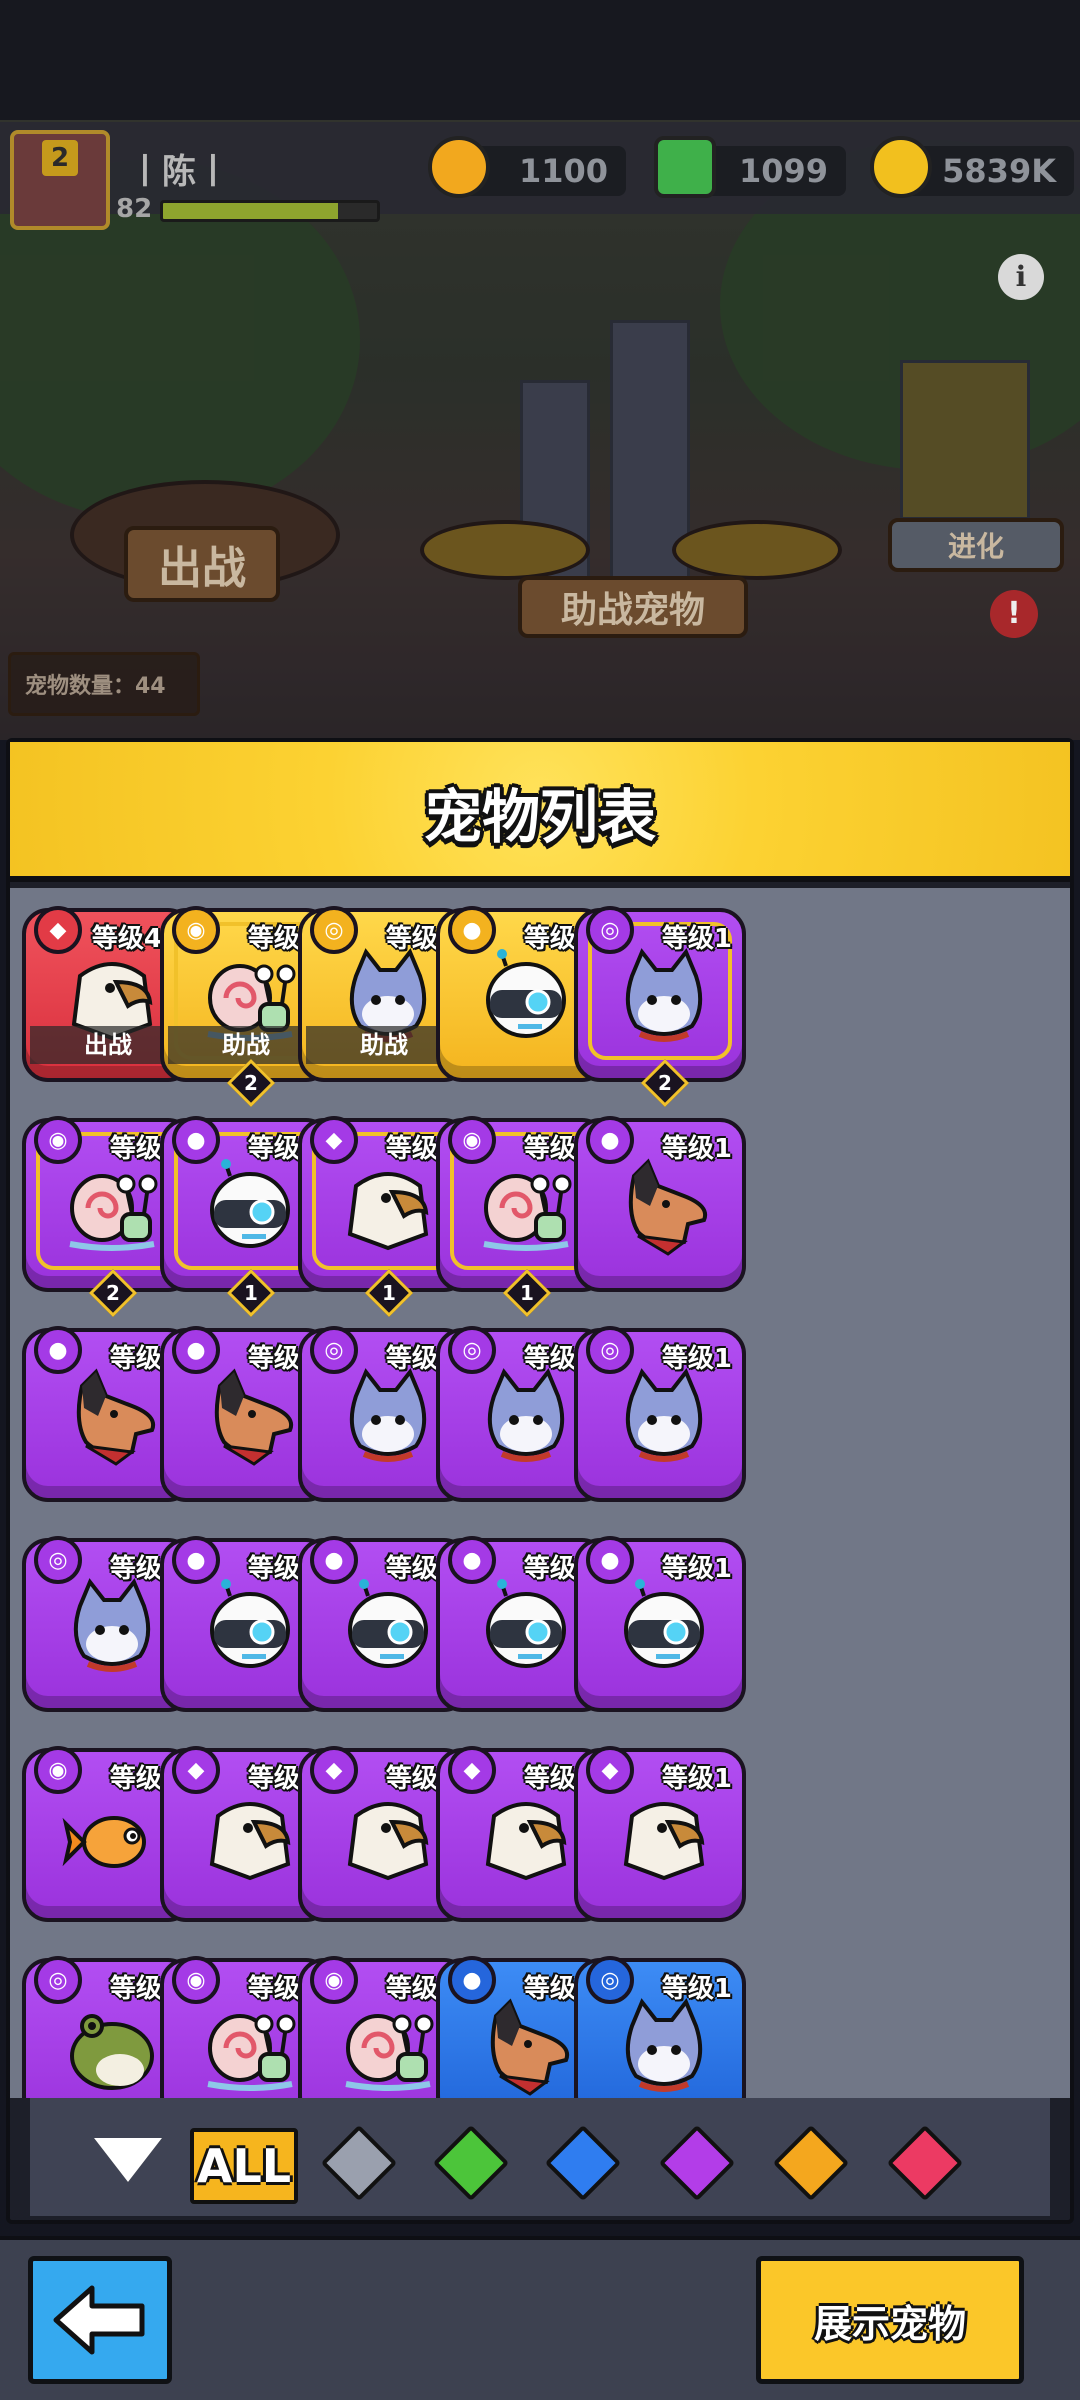 The image size is (1080, 2400). I want to click on assist-pets-label: 助战宠物, so click(633, 607).